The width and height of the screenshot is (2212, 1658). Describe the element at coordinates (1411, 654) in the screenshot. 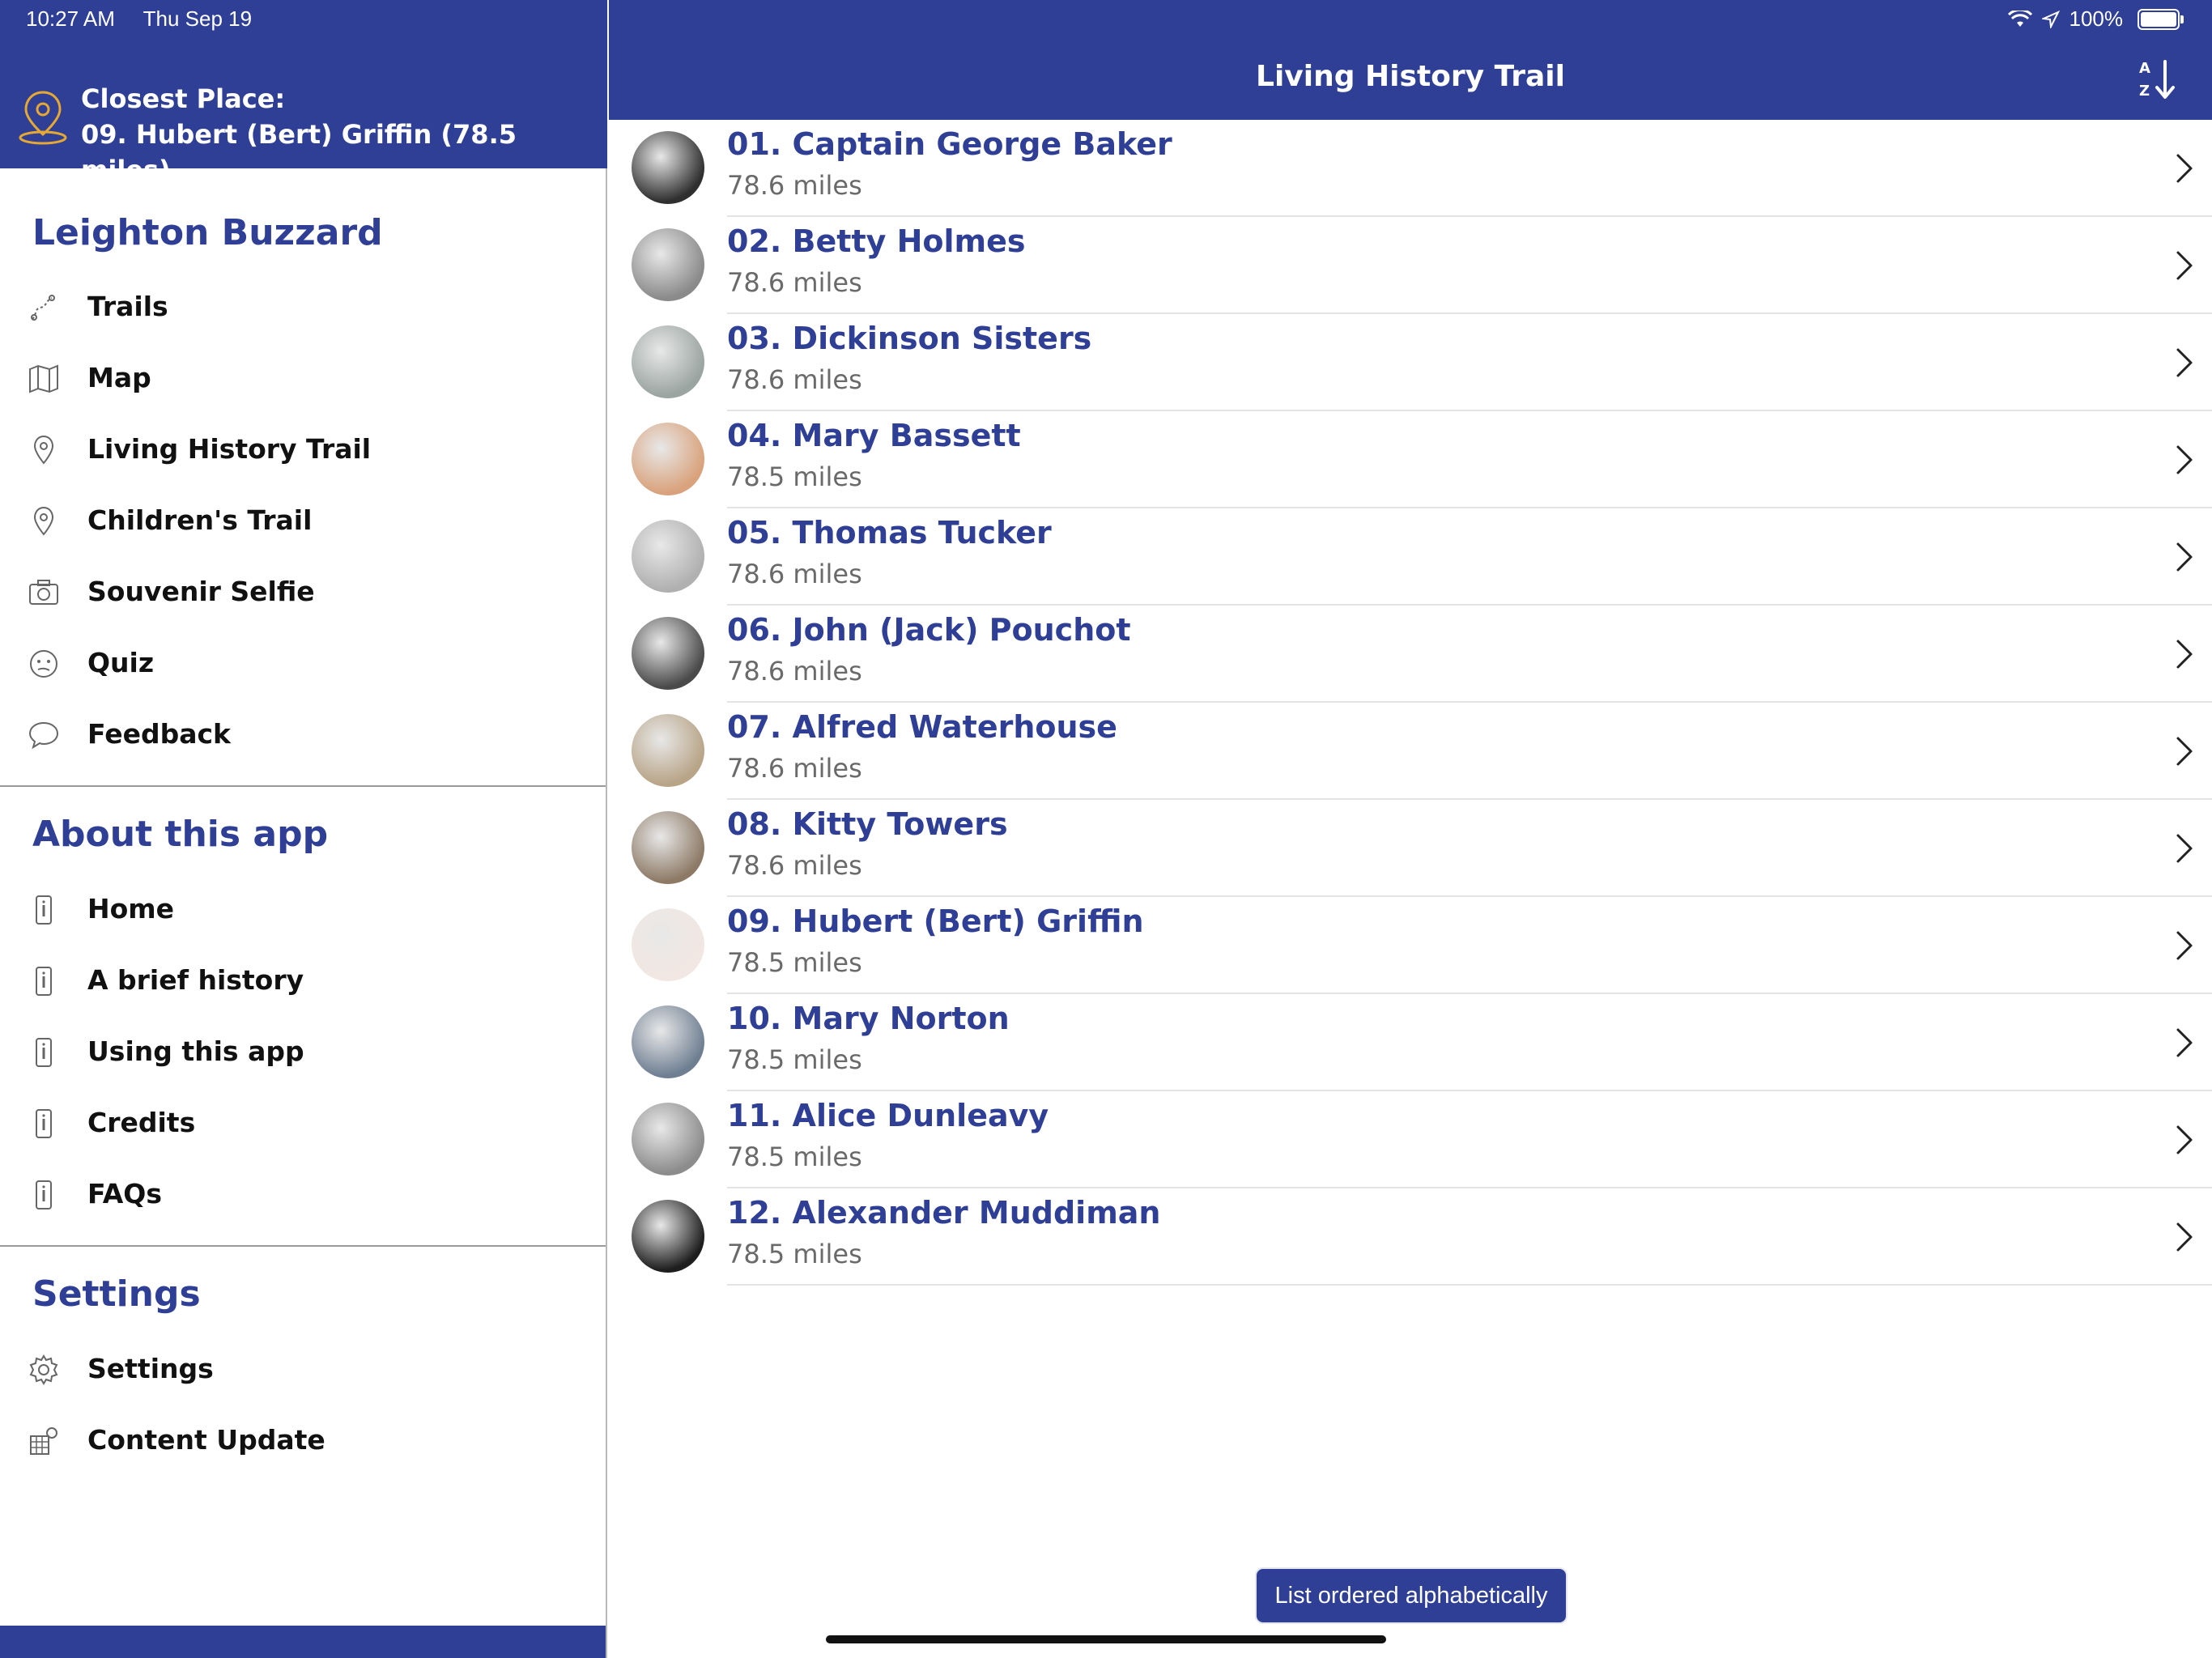

I see `list-item: 06. John (Jack) Pouchot 78.6 miles` at that location.